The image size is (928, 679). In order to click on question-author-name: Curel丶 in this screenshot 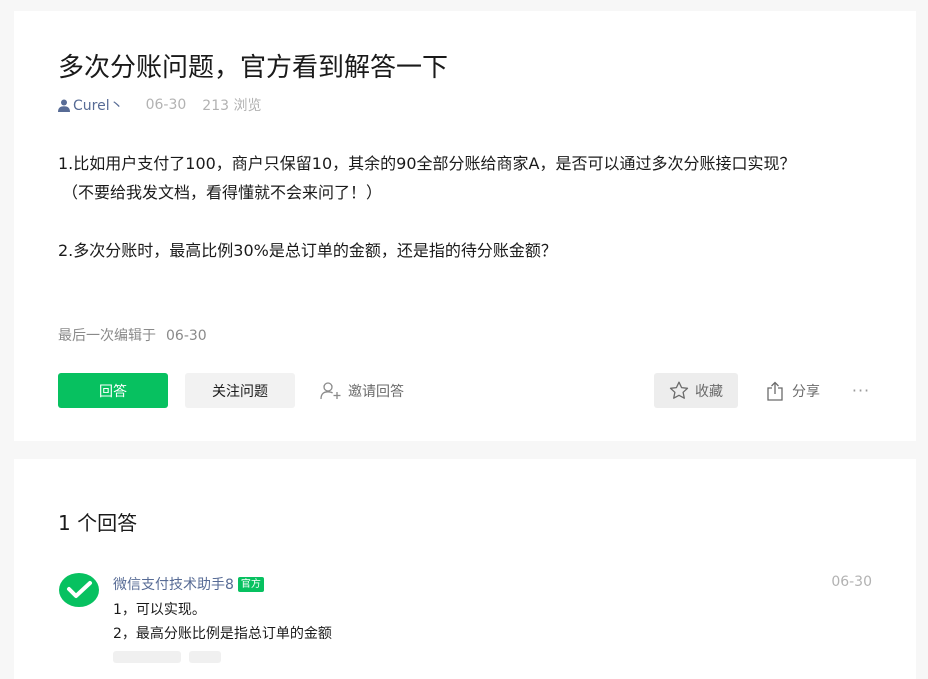, I will do `click(98, 106)`.